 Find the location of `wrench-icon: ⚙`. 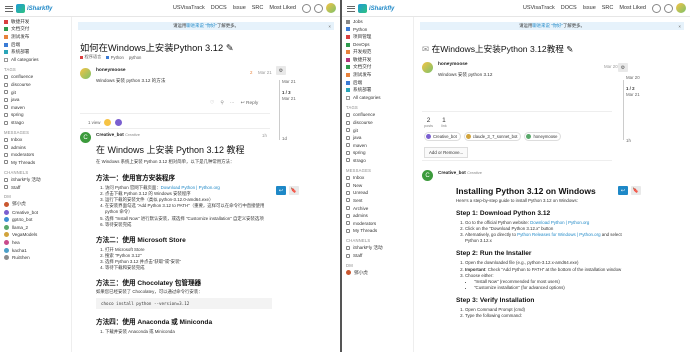

wrench-icon: ⚙ is located at coordinates (281, 70).